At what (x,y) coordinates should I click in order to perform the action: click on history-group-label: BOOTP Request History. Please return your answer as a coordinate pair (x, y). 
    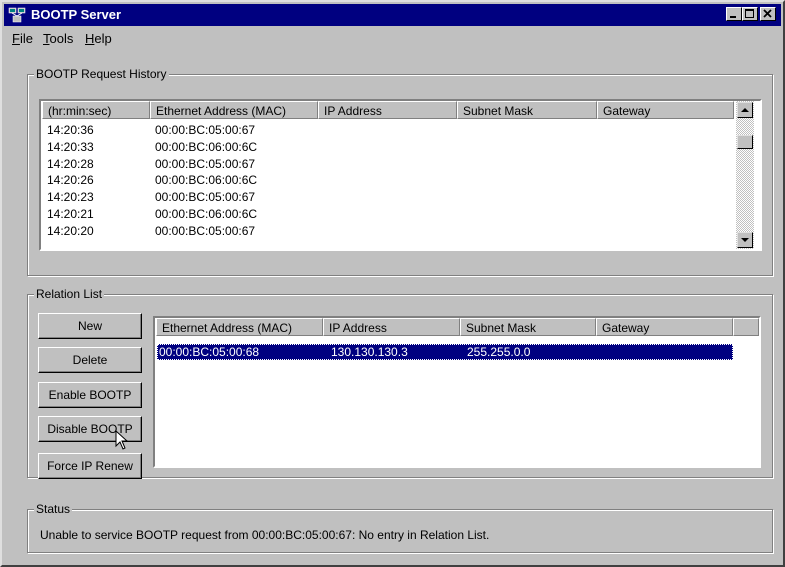
    Looking at the image, I should click on (101, 74).